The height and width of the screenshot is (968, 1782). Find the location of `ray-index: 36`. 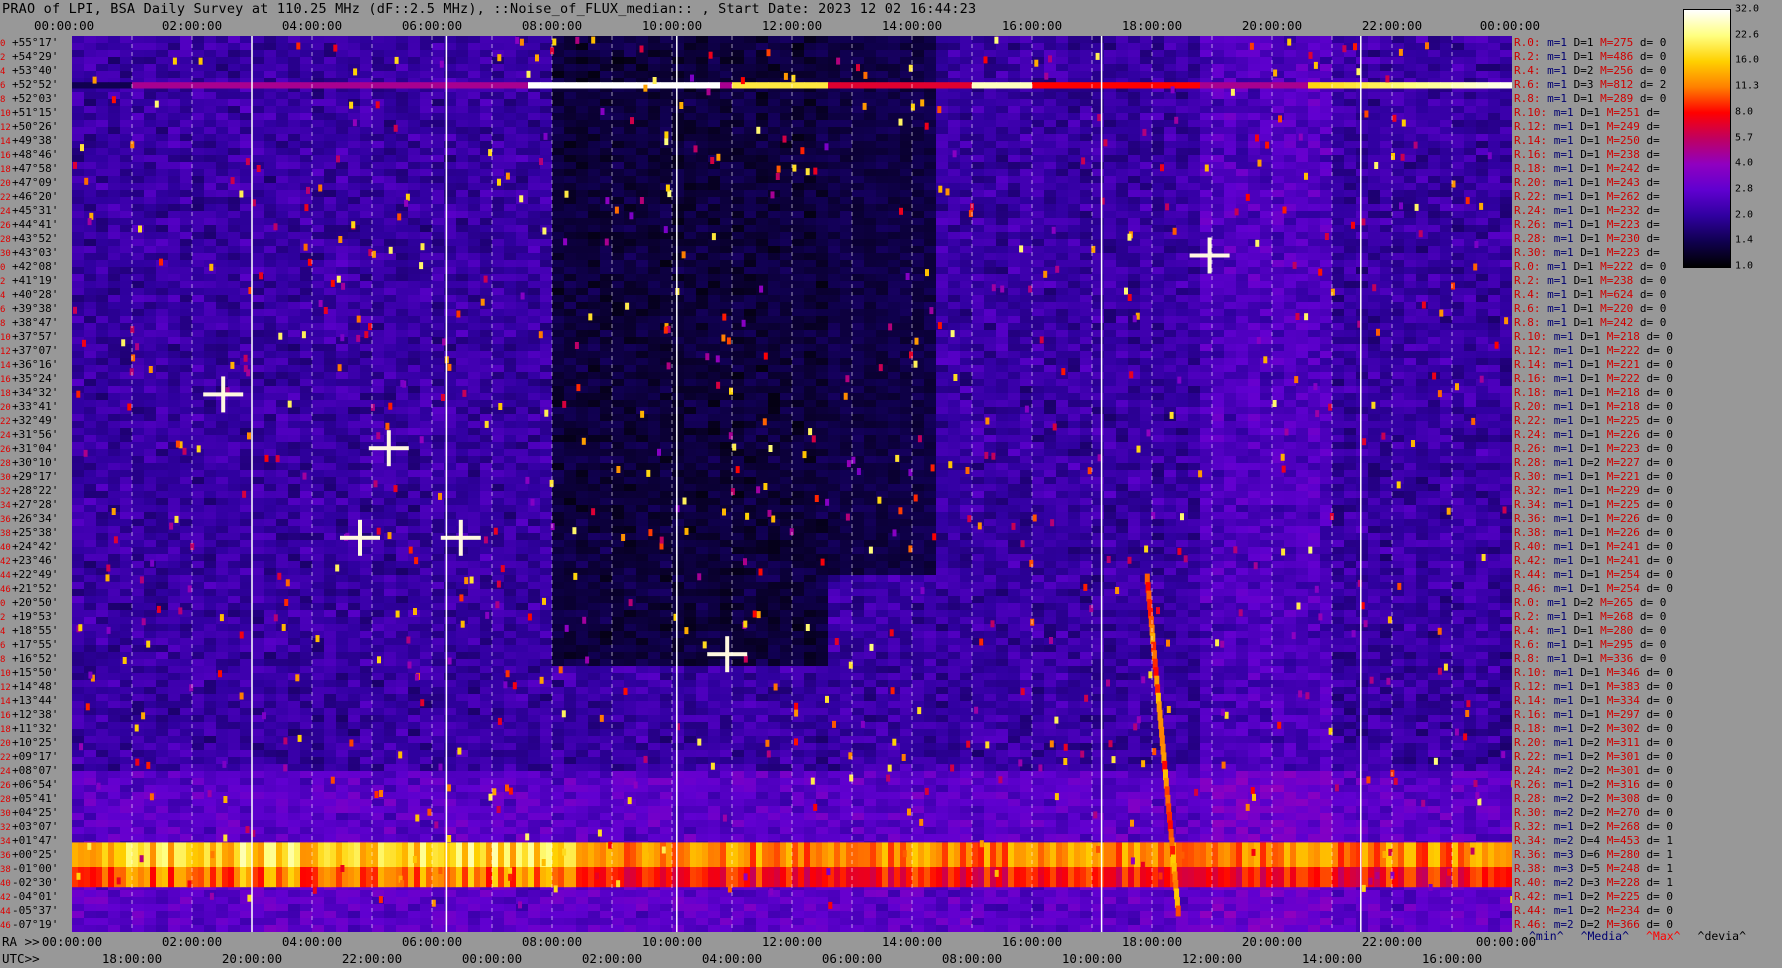

ray-index: 36 is located at coordinates (5, 856).